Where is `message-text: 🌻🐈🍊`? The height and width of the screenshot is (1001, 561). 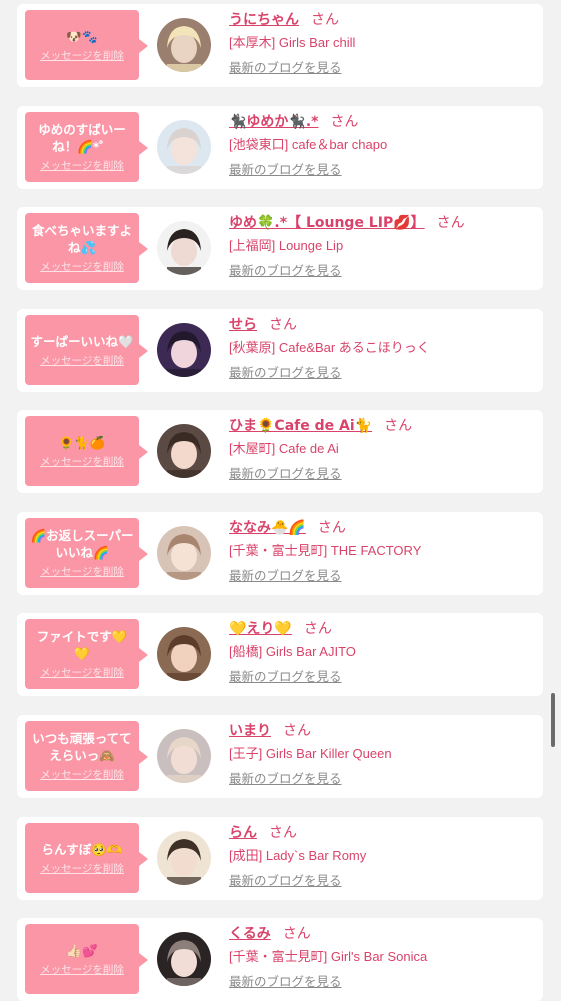
message-text: 🌻🐈🍊 is located at coordinates (82, 442).